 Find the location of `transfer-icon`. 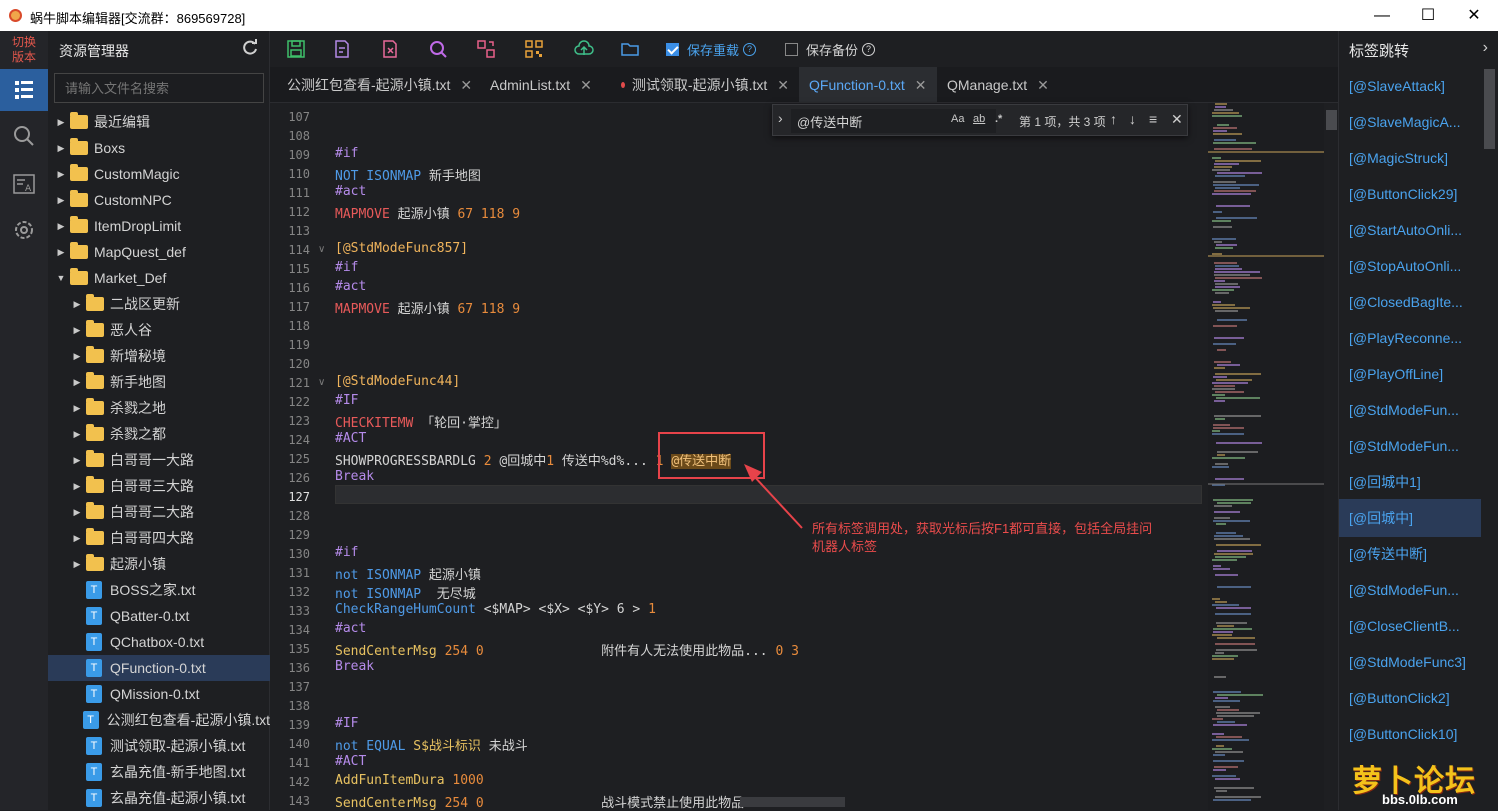

transfer-icon is located at coordinates (486, 49).